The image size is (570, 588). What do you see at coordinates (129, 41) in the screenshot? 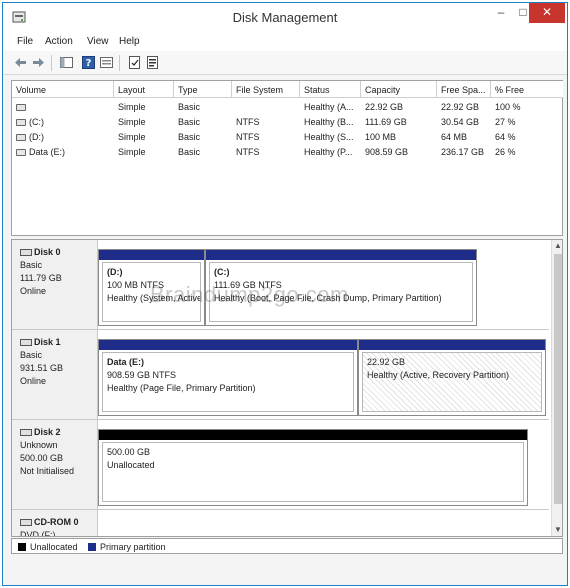
I see `menu-help: Help` at bounding box center [129, 41].